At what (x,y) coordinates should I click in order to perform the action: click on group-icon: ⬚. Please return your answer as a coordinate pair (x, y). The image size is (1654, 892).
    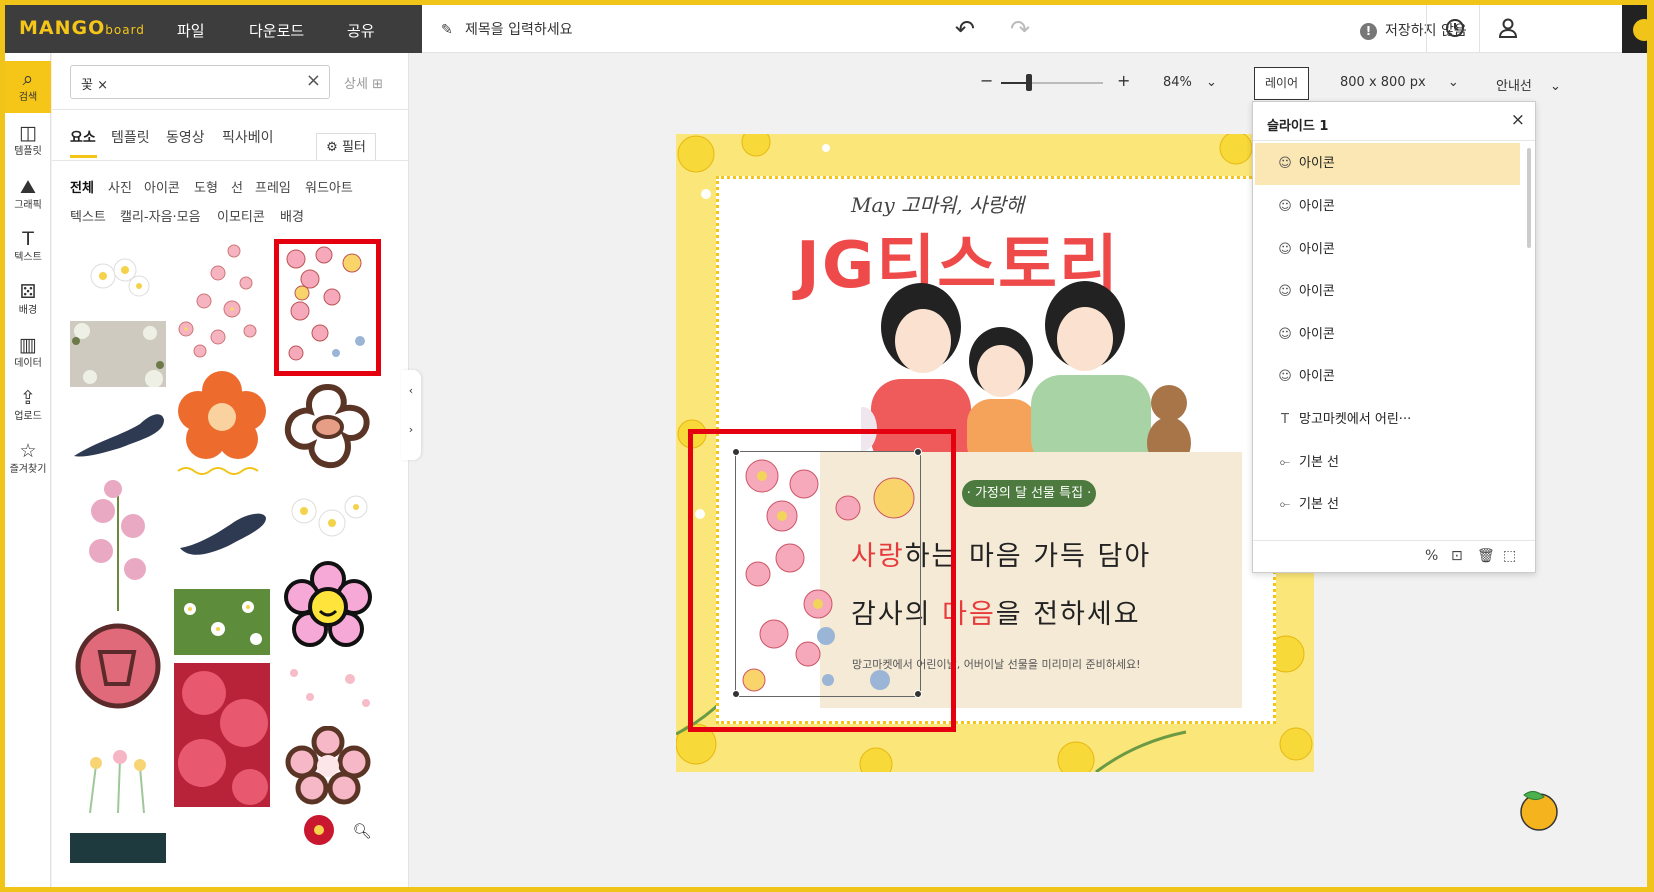
    Looking at the image, I should click on (1509, 556).